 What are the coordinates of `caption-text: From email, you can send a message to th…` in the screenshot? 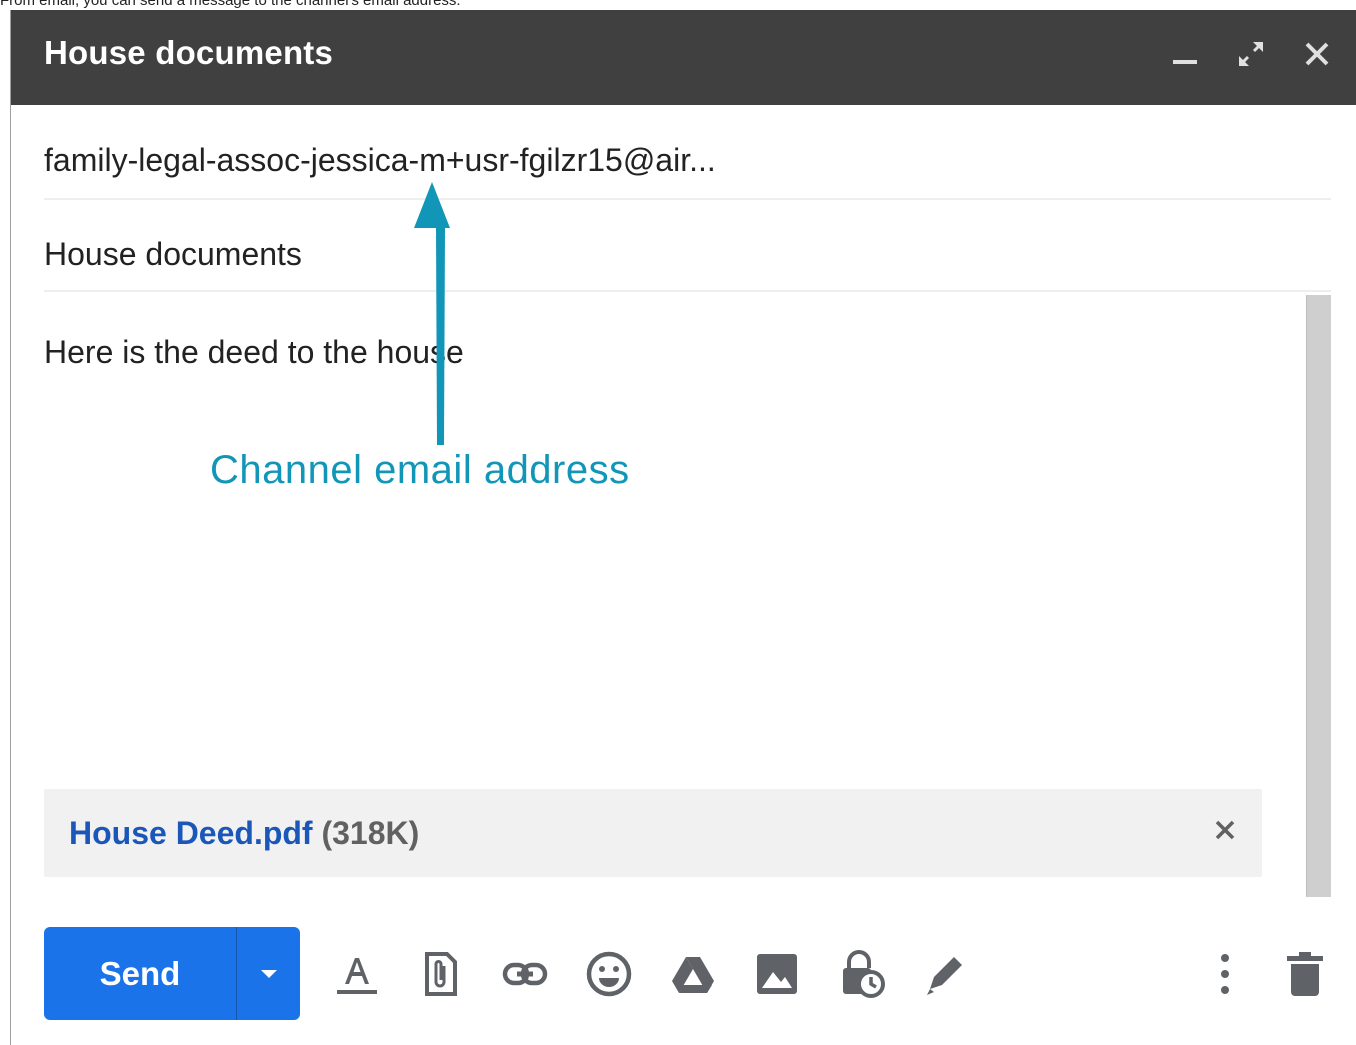 It's located at (678, 4).